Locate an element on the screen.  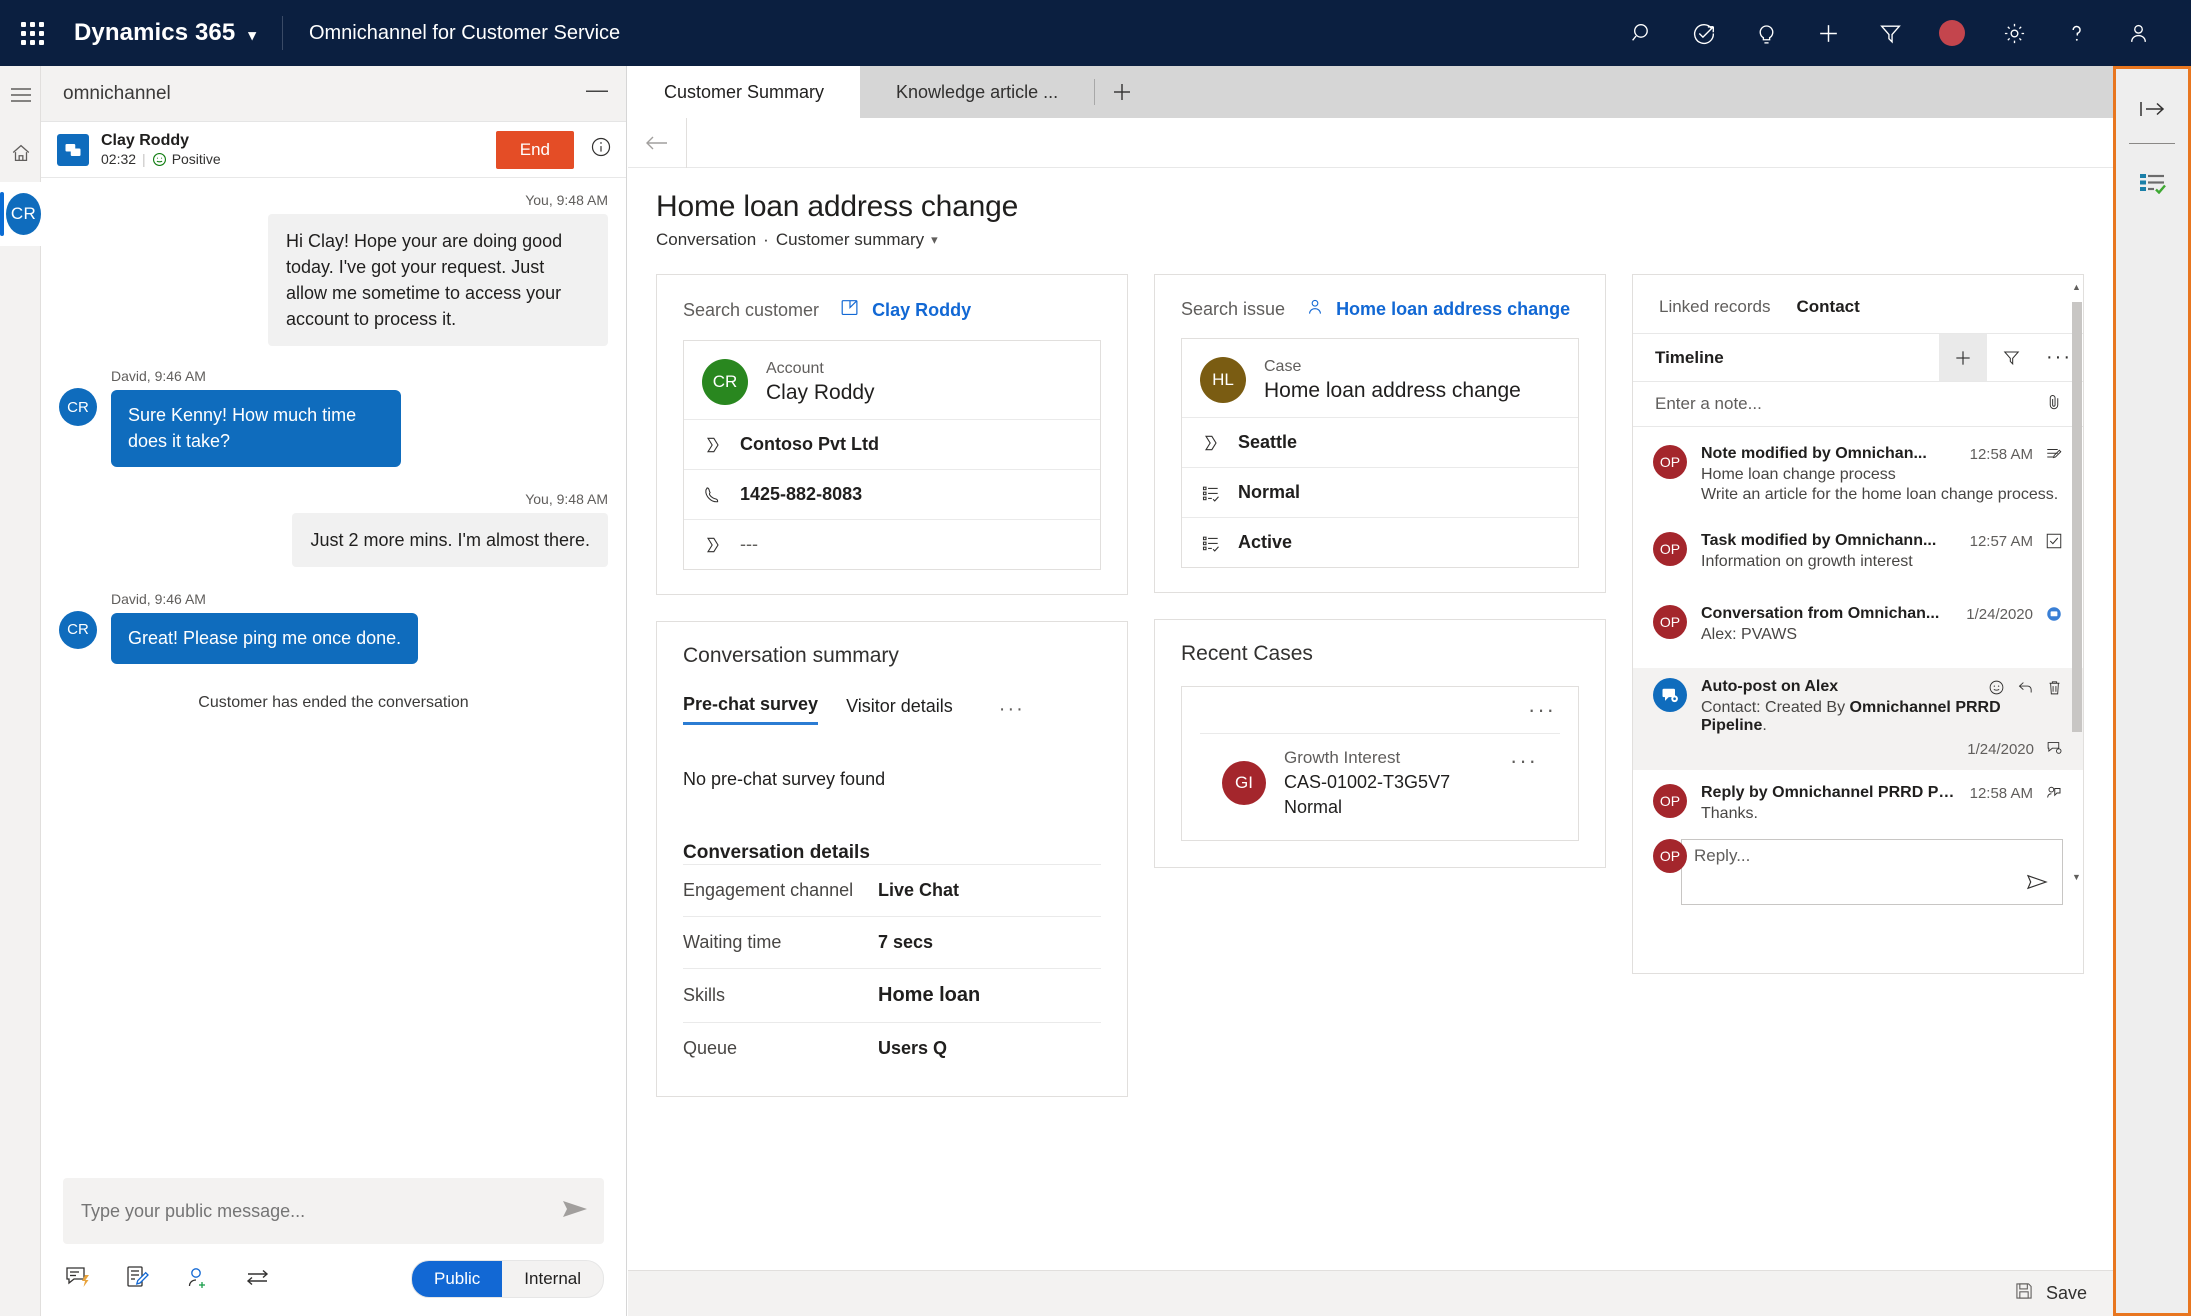
breadcrumb-form: Customer summary is located at coordinates (850, 240).